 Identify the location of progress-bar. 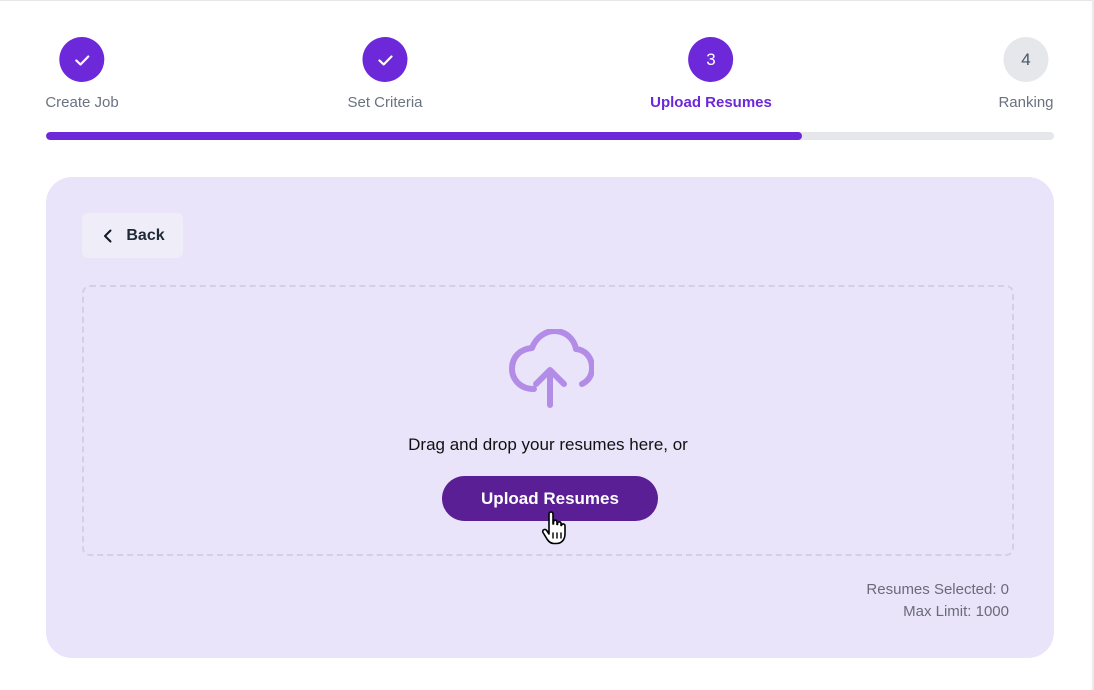
(550, 136).